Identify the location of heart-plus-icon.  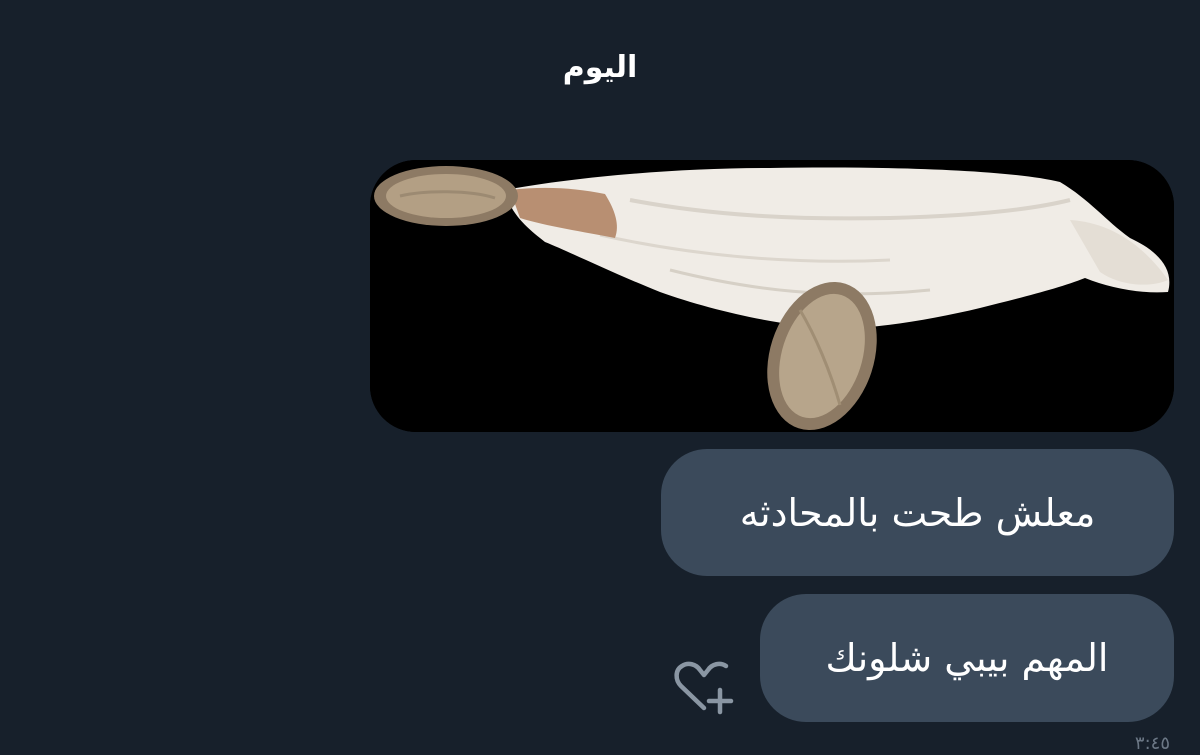
(704, 688).